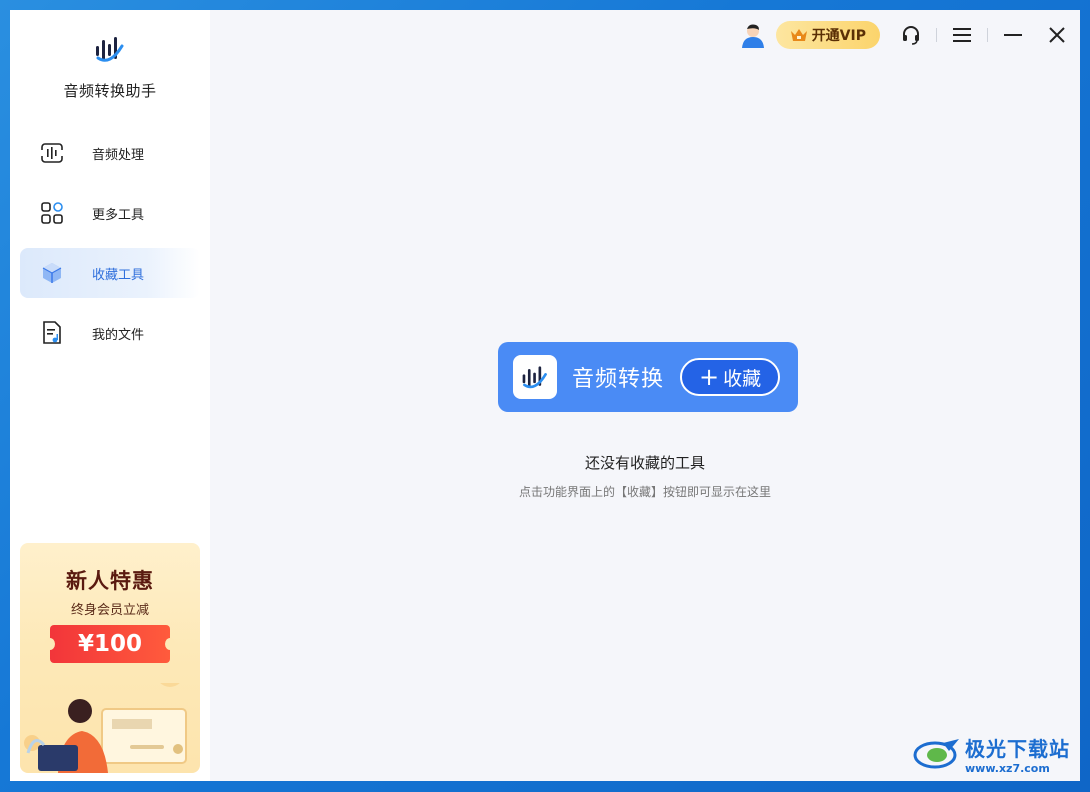 The image size is (1090, 792). I want to click on more-tools-icon, so click(52, 213).